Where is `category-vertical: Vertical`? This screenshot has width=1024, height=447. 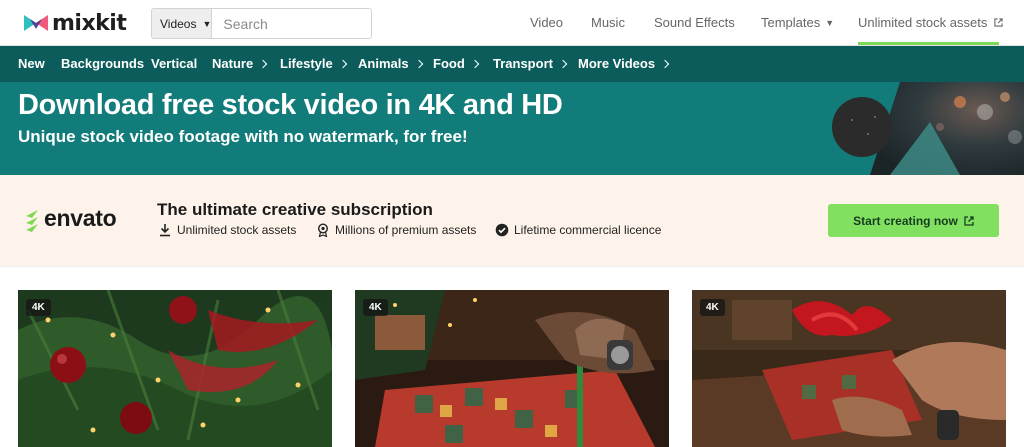 category-vertical: Vertical is located at coordinates (174, 63).